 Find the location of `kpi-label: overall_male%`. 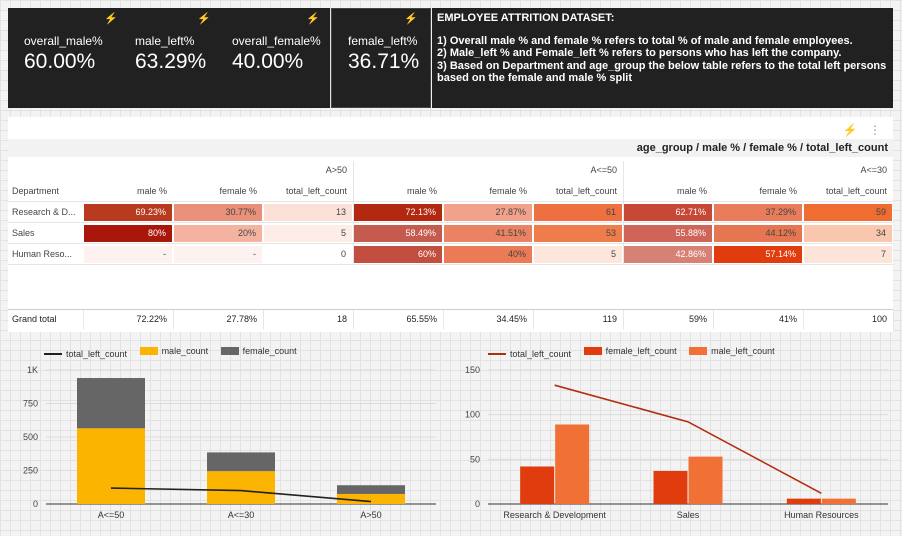

kpi-label: overall_male% is located at coordinates (63, 41).